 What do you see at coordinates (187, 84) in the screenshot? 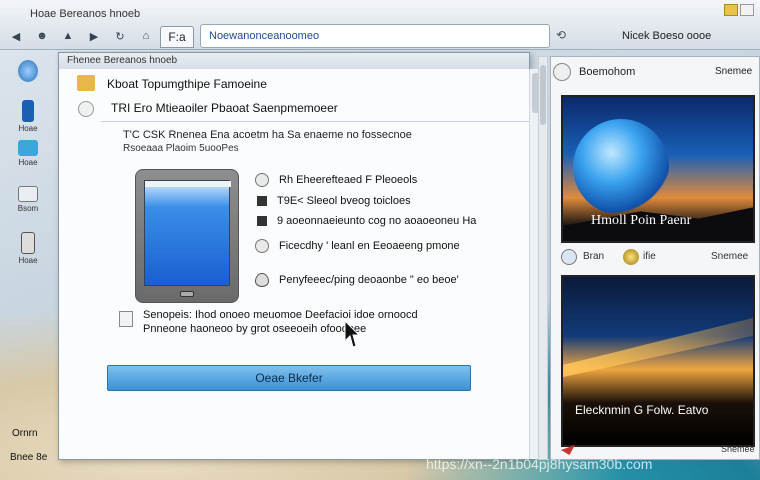
I see `dialog-heading: Kboat Topumgthipe Famoeine` at bounding box center [187, 84].